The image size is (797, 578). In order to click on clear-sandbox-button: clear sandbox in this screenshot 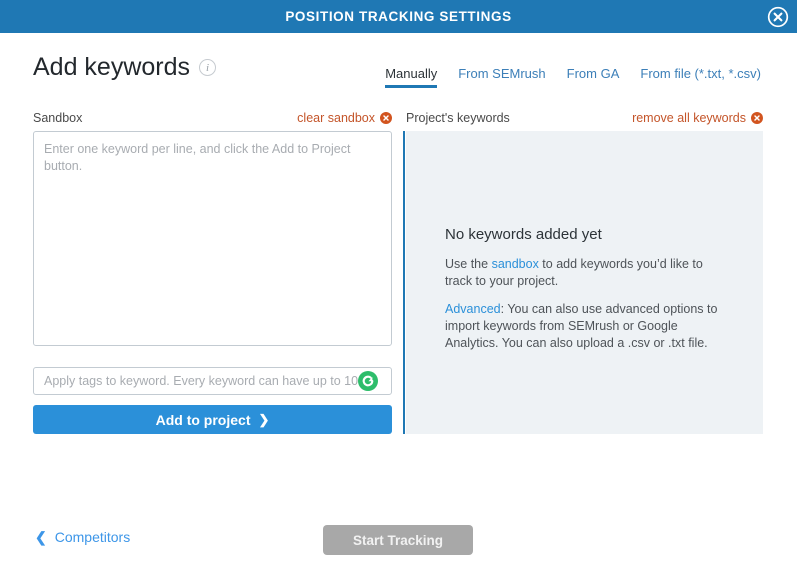, I will do `click(344, 118)`.